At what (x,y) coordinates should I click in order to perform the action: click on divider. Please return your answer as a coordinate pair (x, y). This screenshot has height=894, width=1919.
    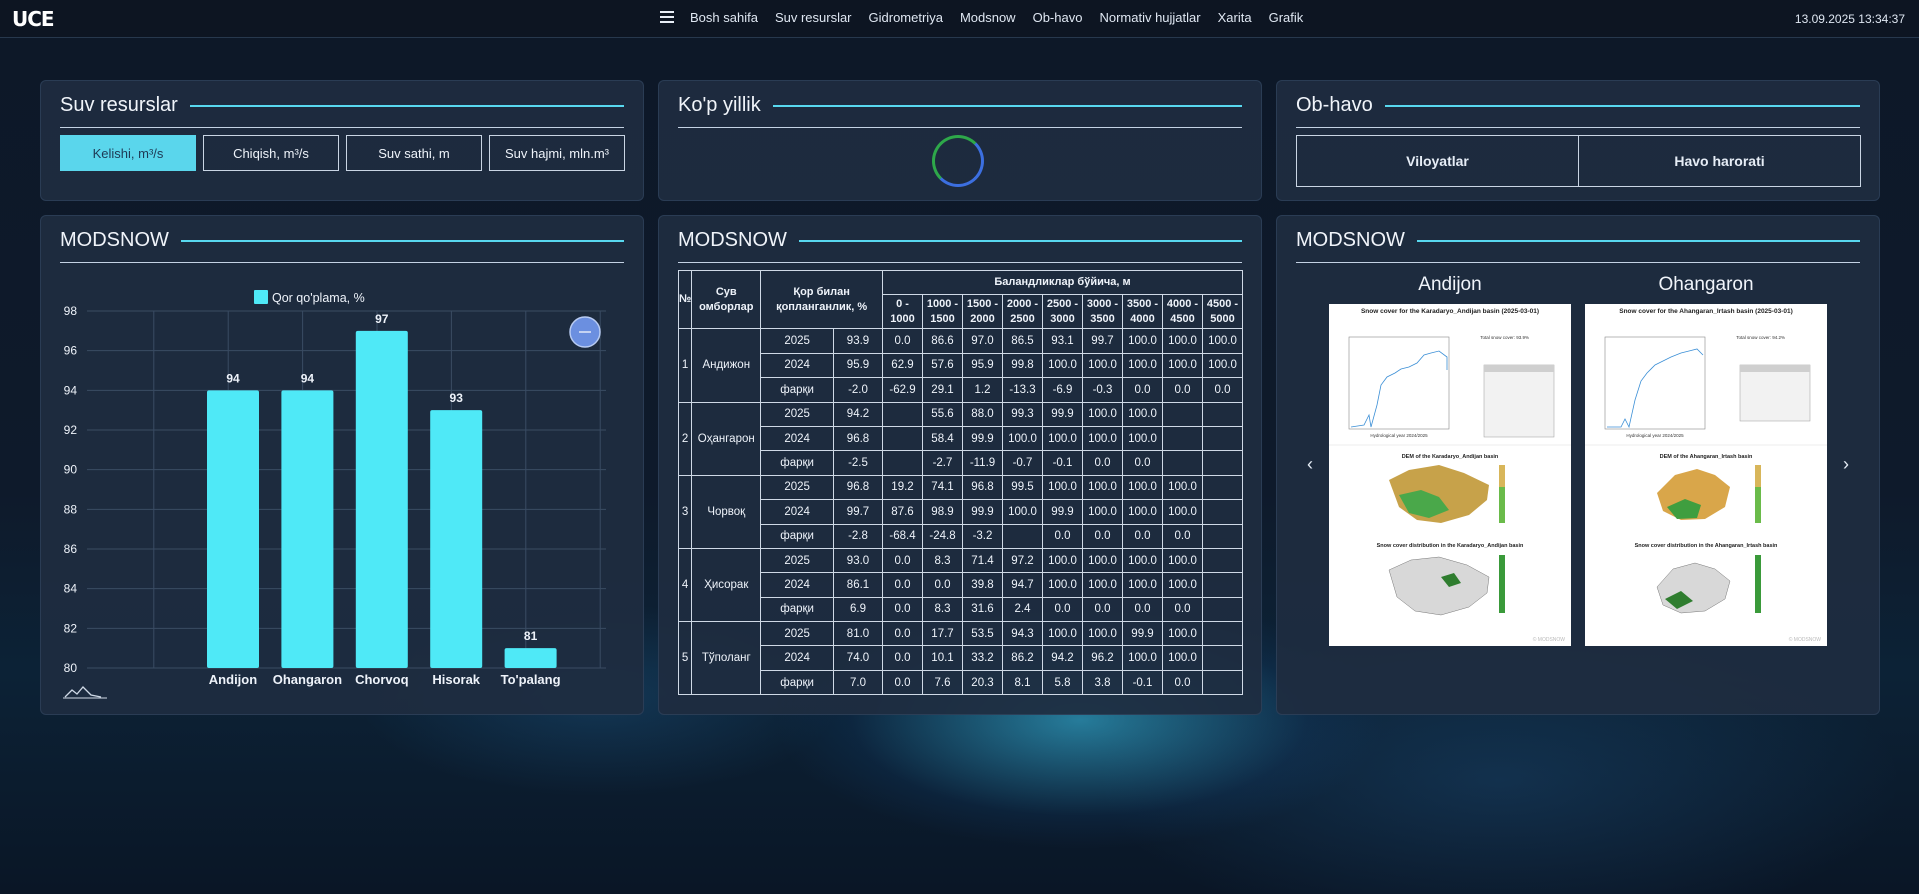
    Looking at the image, I should click on (342, 127).